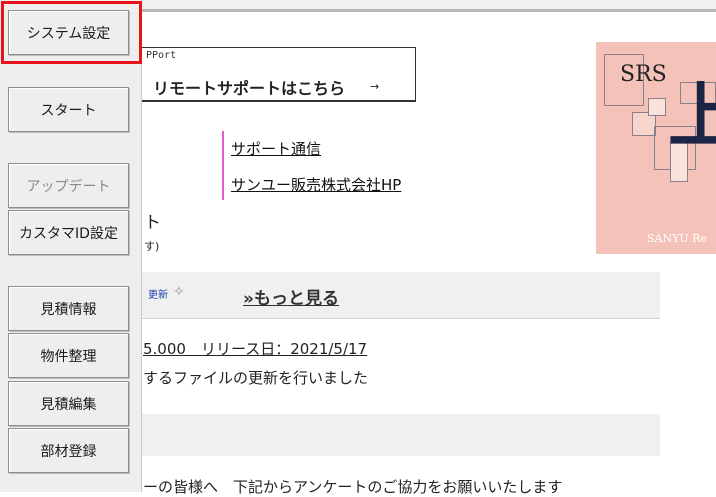  Describe the element at coordinates (375, 86) in the screenshot. I see `arrow-right-icon: →` at that location.